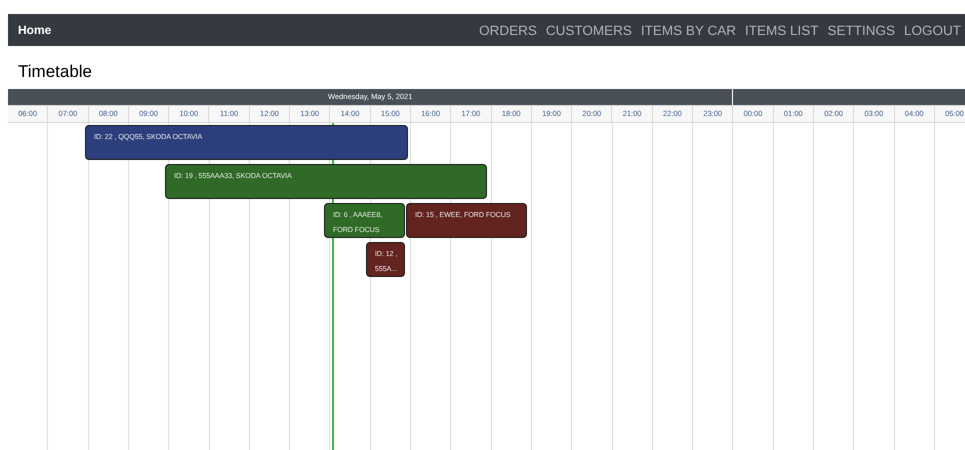 The image size is (965, 450). I want to click on page-title: Timetable, so click(55, 72).